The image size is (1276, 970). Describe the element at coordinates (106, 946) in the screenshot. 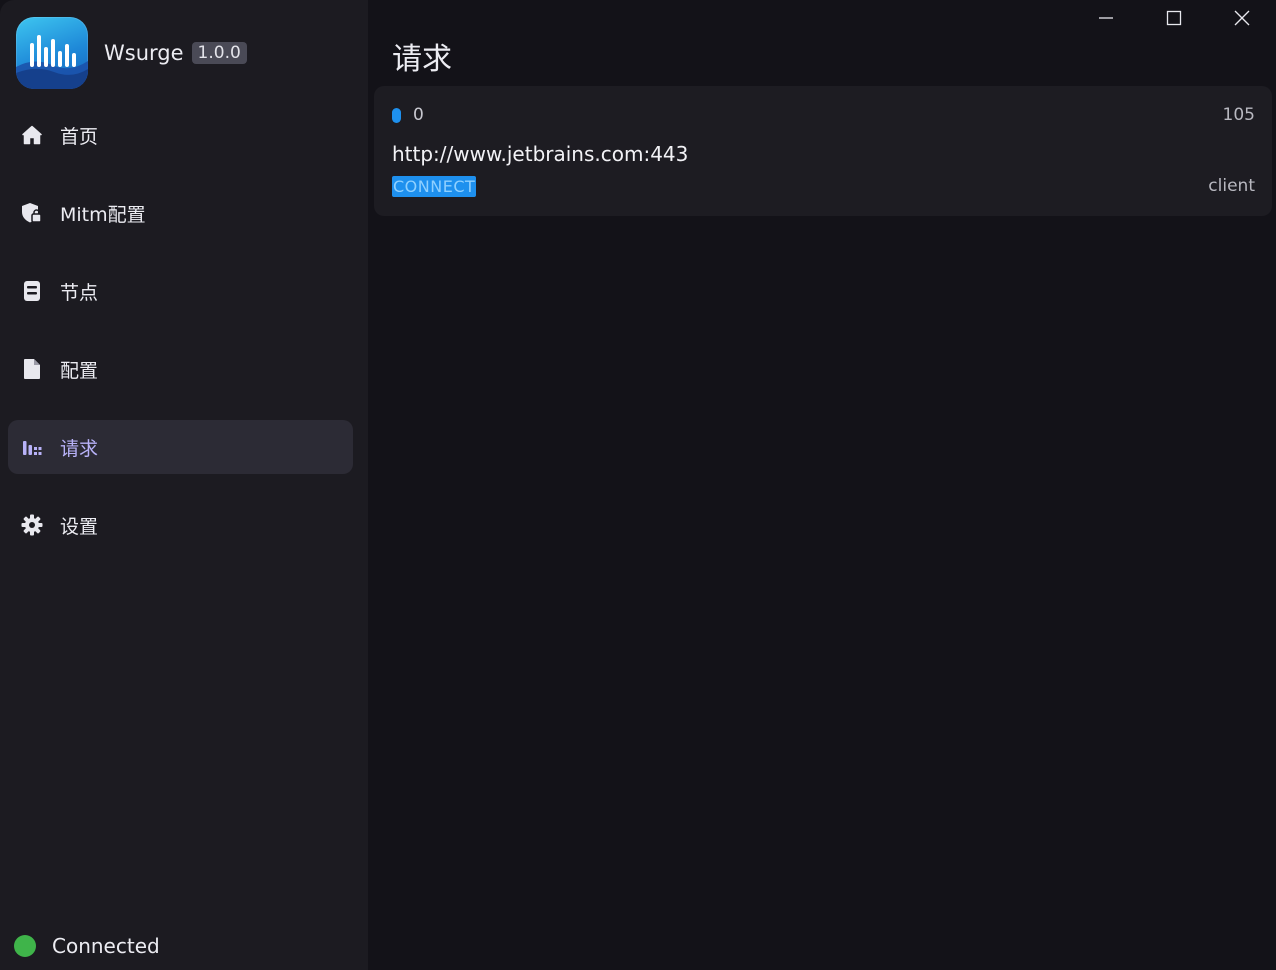

I see `status-text: Connected` at that location.